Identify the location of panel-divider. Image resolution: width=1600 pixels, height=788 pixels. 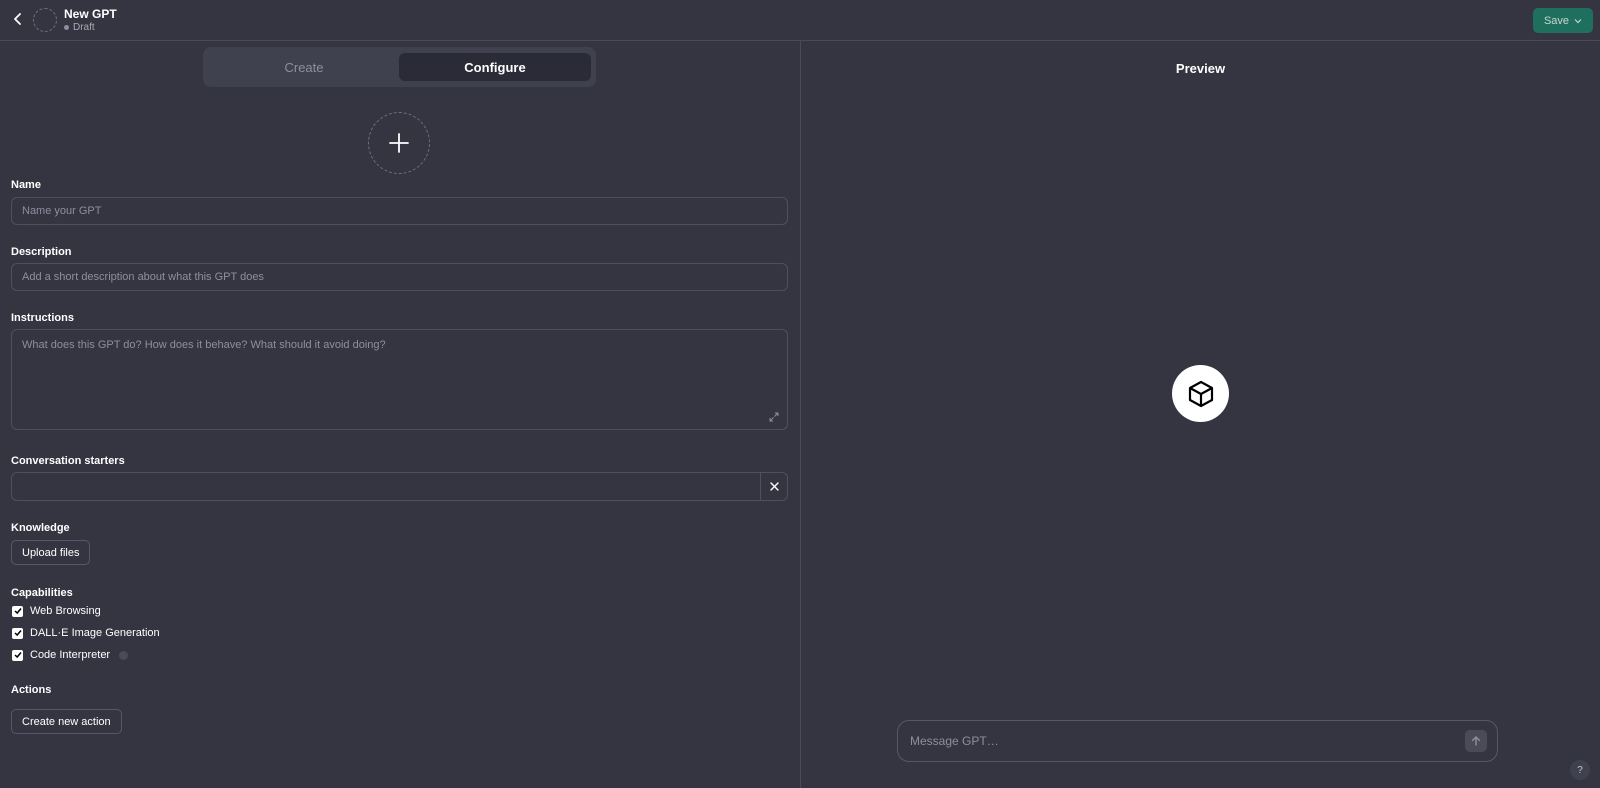
(800, 414).